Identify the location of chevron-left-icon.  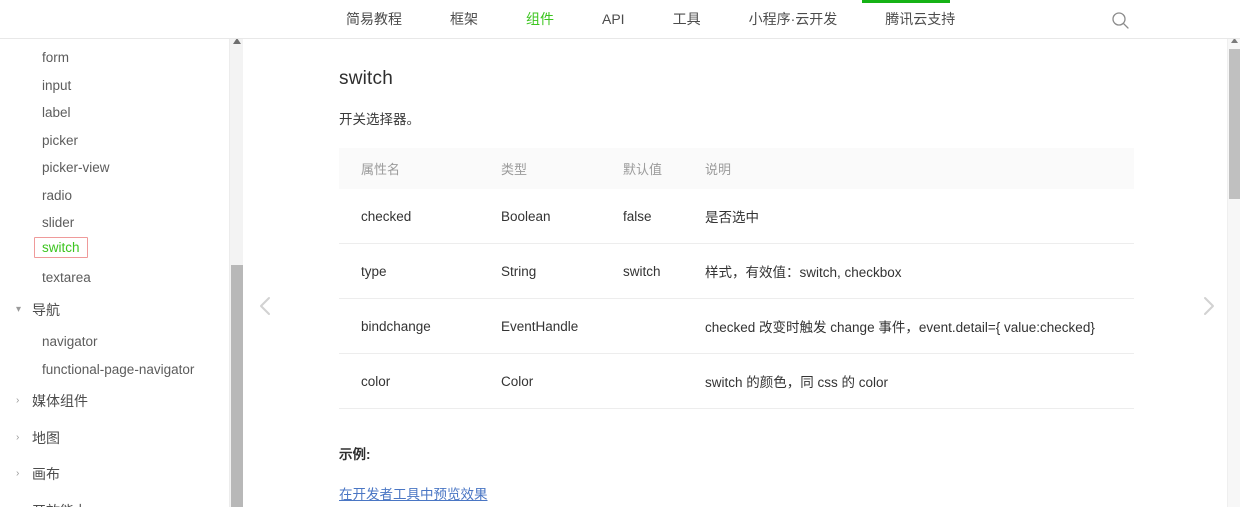
(265, 306).